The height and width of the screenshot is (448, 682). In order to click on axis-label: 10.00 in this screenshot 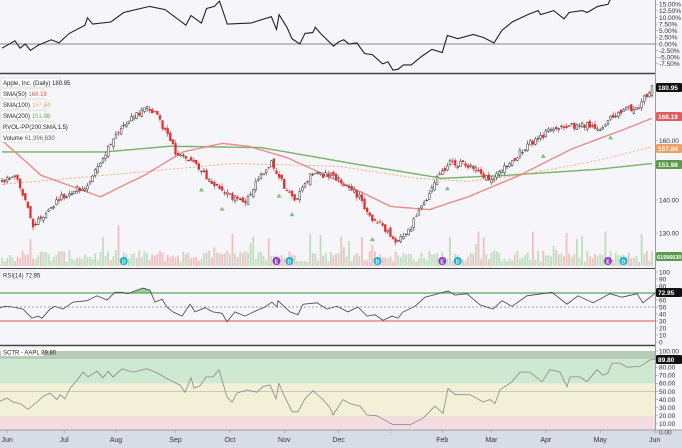, I will do `click(667, 424)`.